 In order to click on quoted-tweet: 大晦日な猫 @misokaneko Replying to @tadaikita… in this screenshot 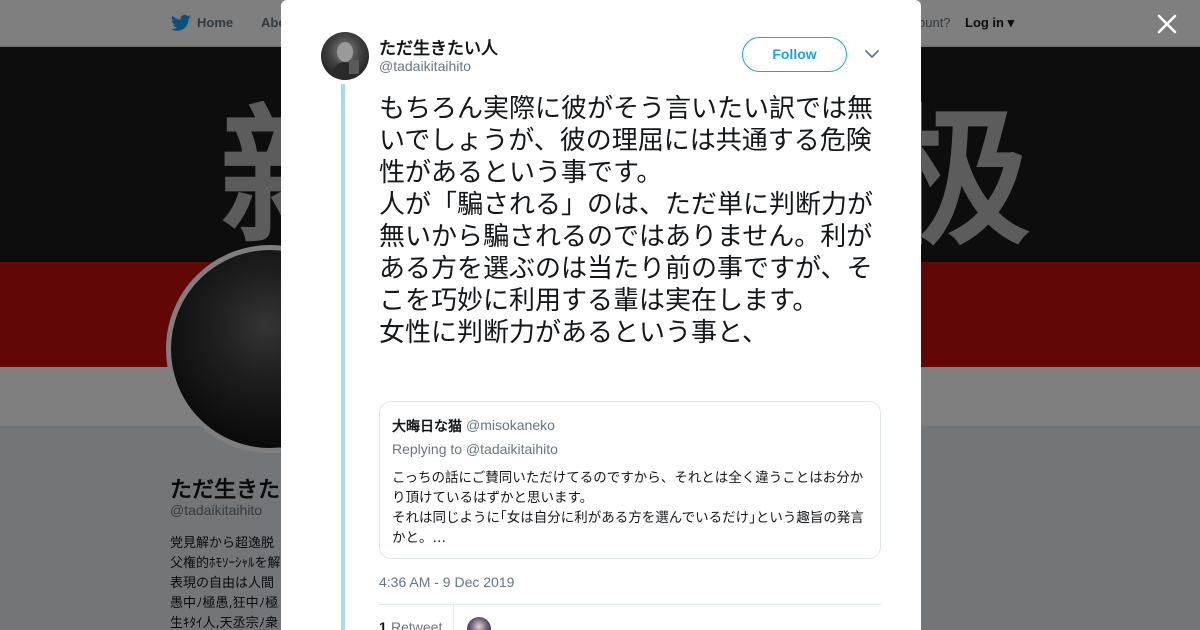, I will do `click(630, 480)`.